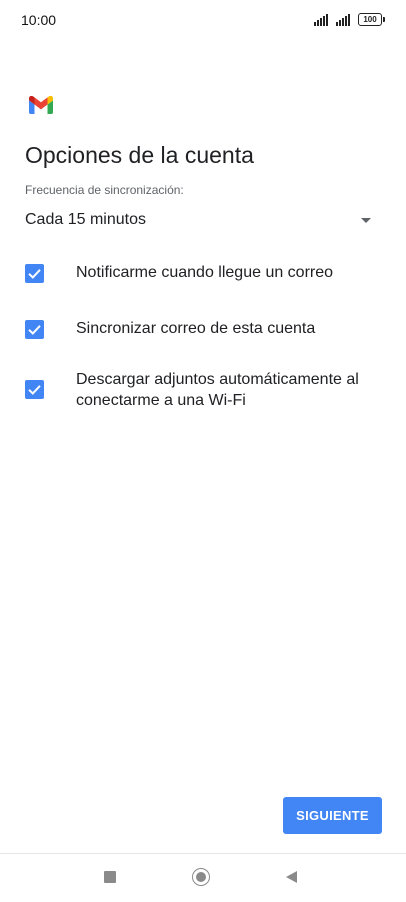 The image size is (406, 902). What do you see at coordinates (291, 877) in the screenshot?
I see `back-icon` at bounding box center [291, 877].